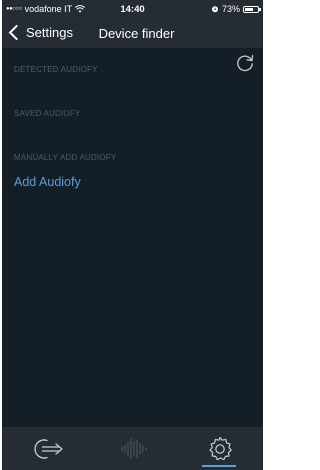 The image size is (320, 470). What do you see at coordinates (136, 33) in the screenshot?
I see `page-title: Device finder` at bounding box center [136, 33].